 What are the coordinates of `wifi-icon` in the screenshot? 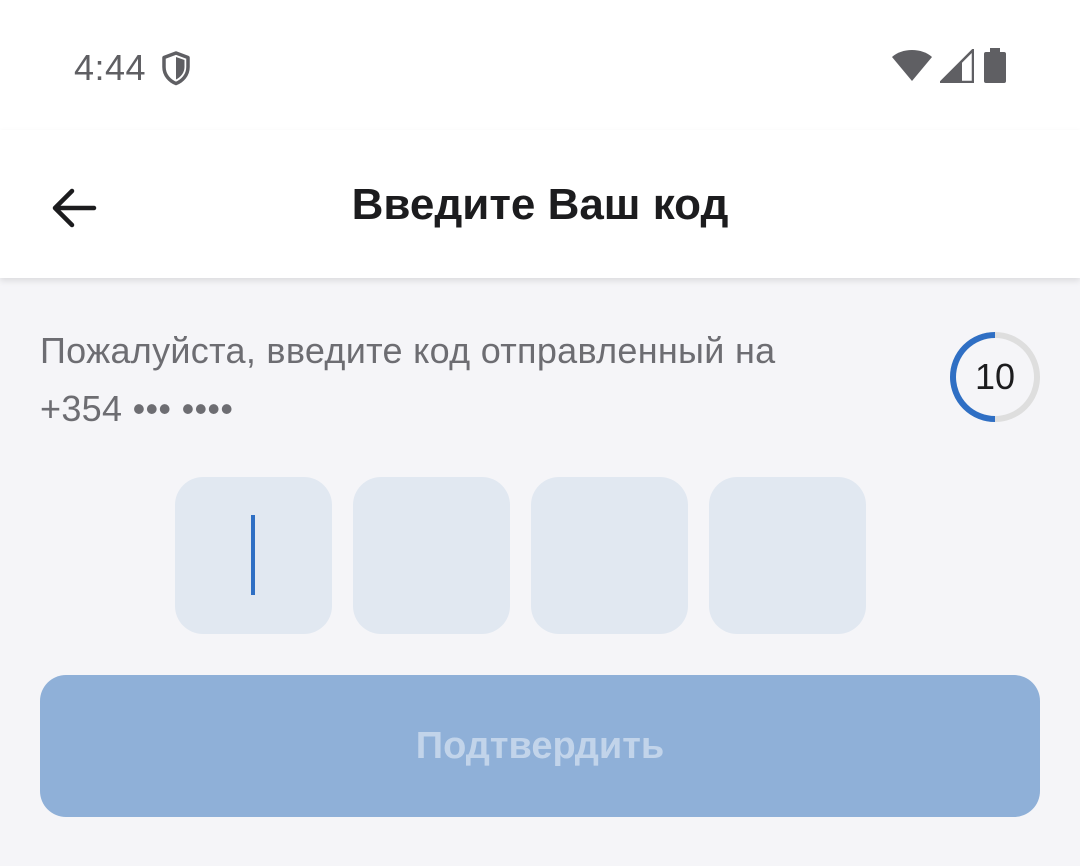 It's located at (912, 65).